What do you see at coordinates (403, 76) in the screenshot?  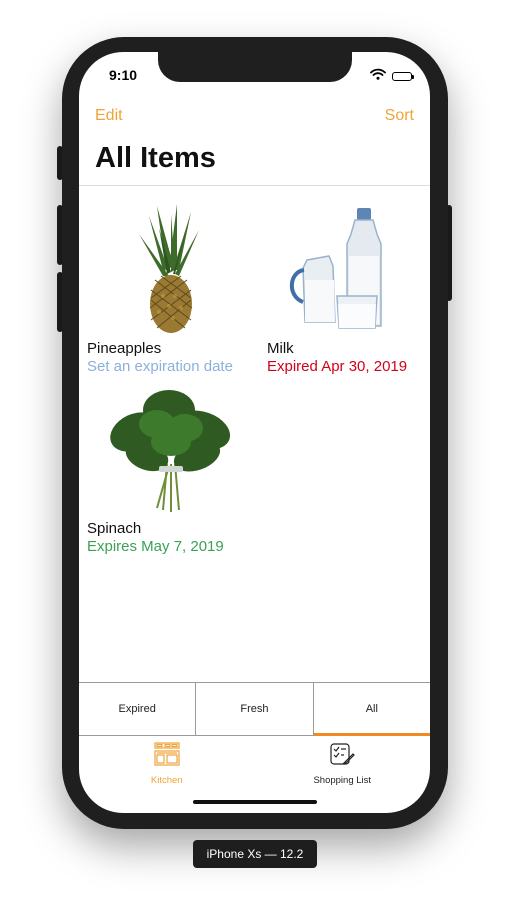 I see `battery-icon` at bounding box center [403, 76].